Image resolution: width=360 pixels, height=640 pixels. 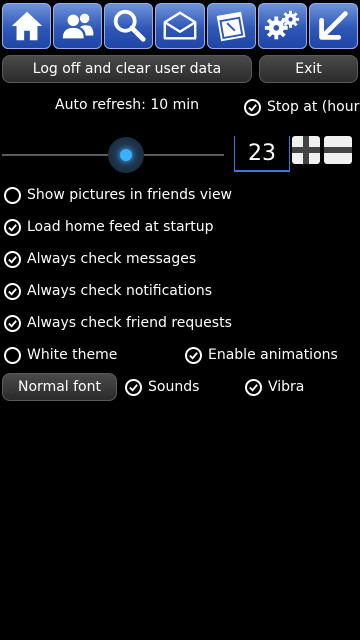 I want to click on enable-animations-label: Enable animations, so click(x=273, y=355).